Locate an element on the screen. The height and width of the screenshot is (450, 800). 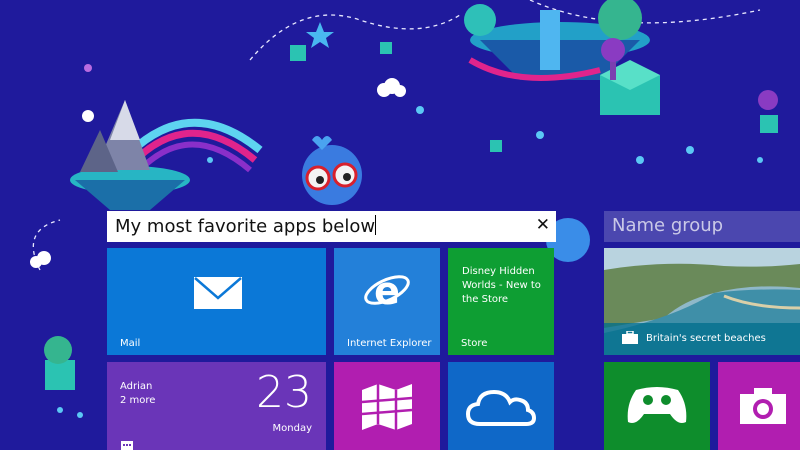
camera-tile is located at coordinates (759, 406).